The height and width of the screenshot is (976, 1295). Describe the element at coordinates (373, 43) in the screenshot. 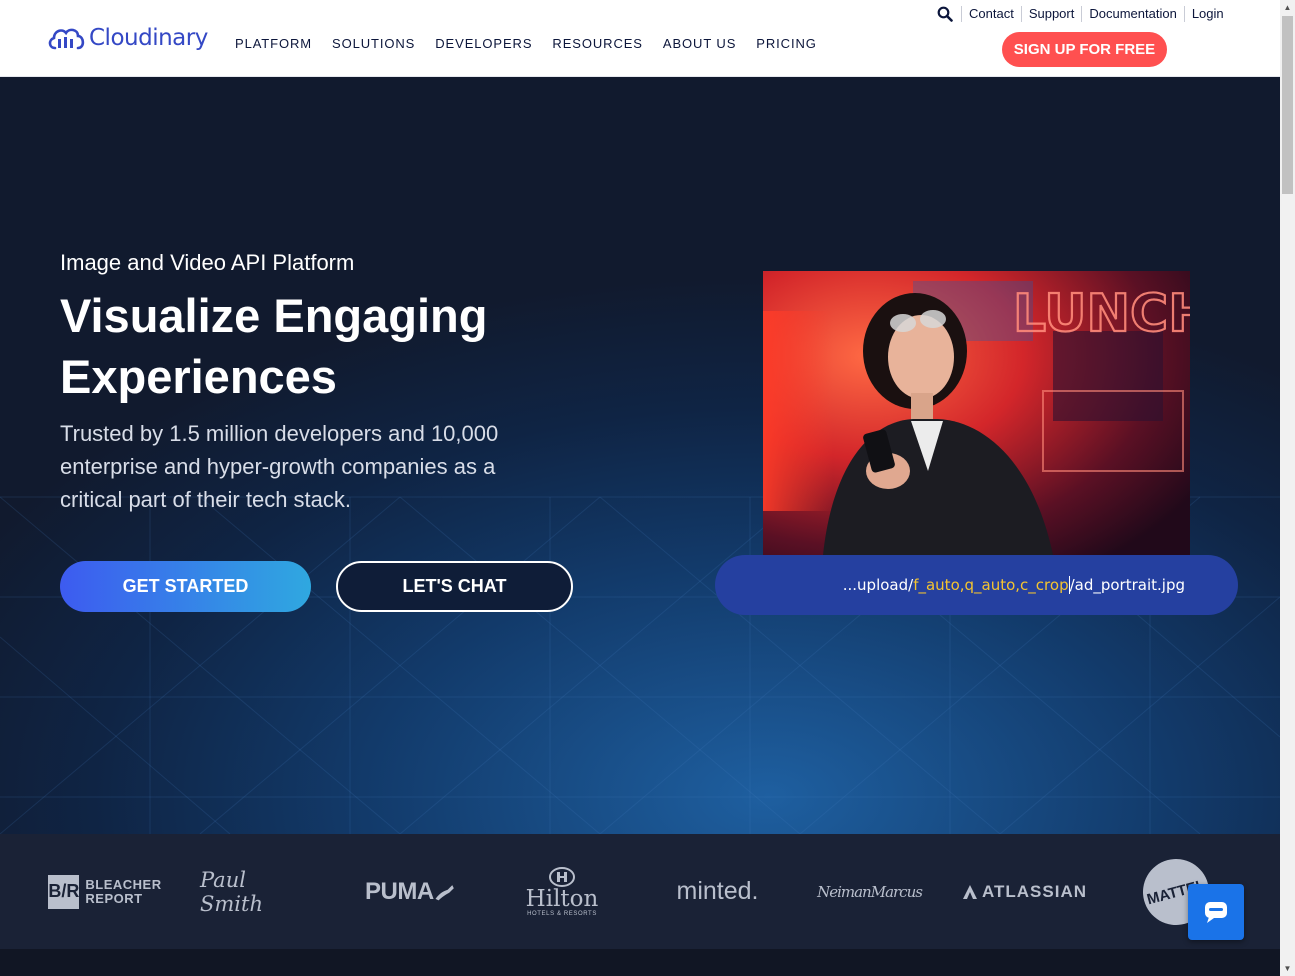

I see `nav-solutions: SOLUTIONS` at that location.